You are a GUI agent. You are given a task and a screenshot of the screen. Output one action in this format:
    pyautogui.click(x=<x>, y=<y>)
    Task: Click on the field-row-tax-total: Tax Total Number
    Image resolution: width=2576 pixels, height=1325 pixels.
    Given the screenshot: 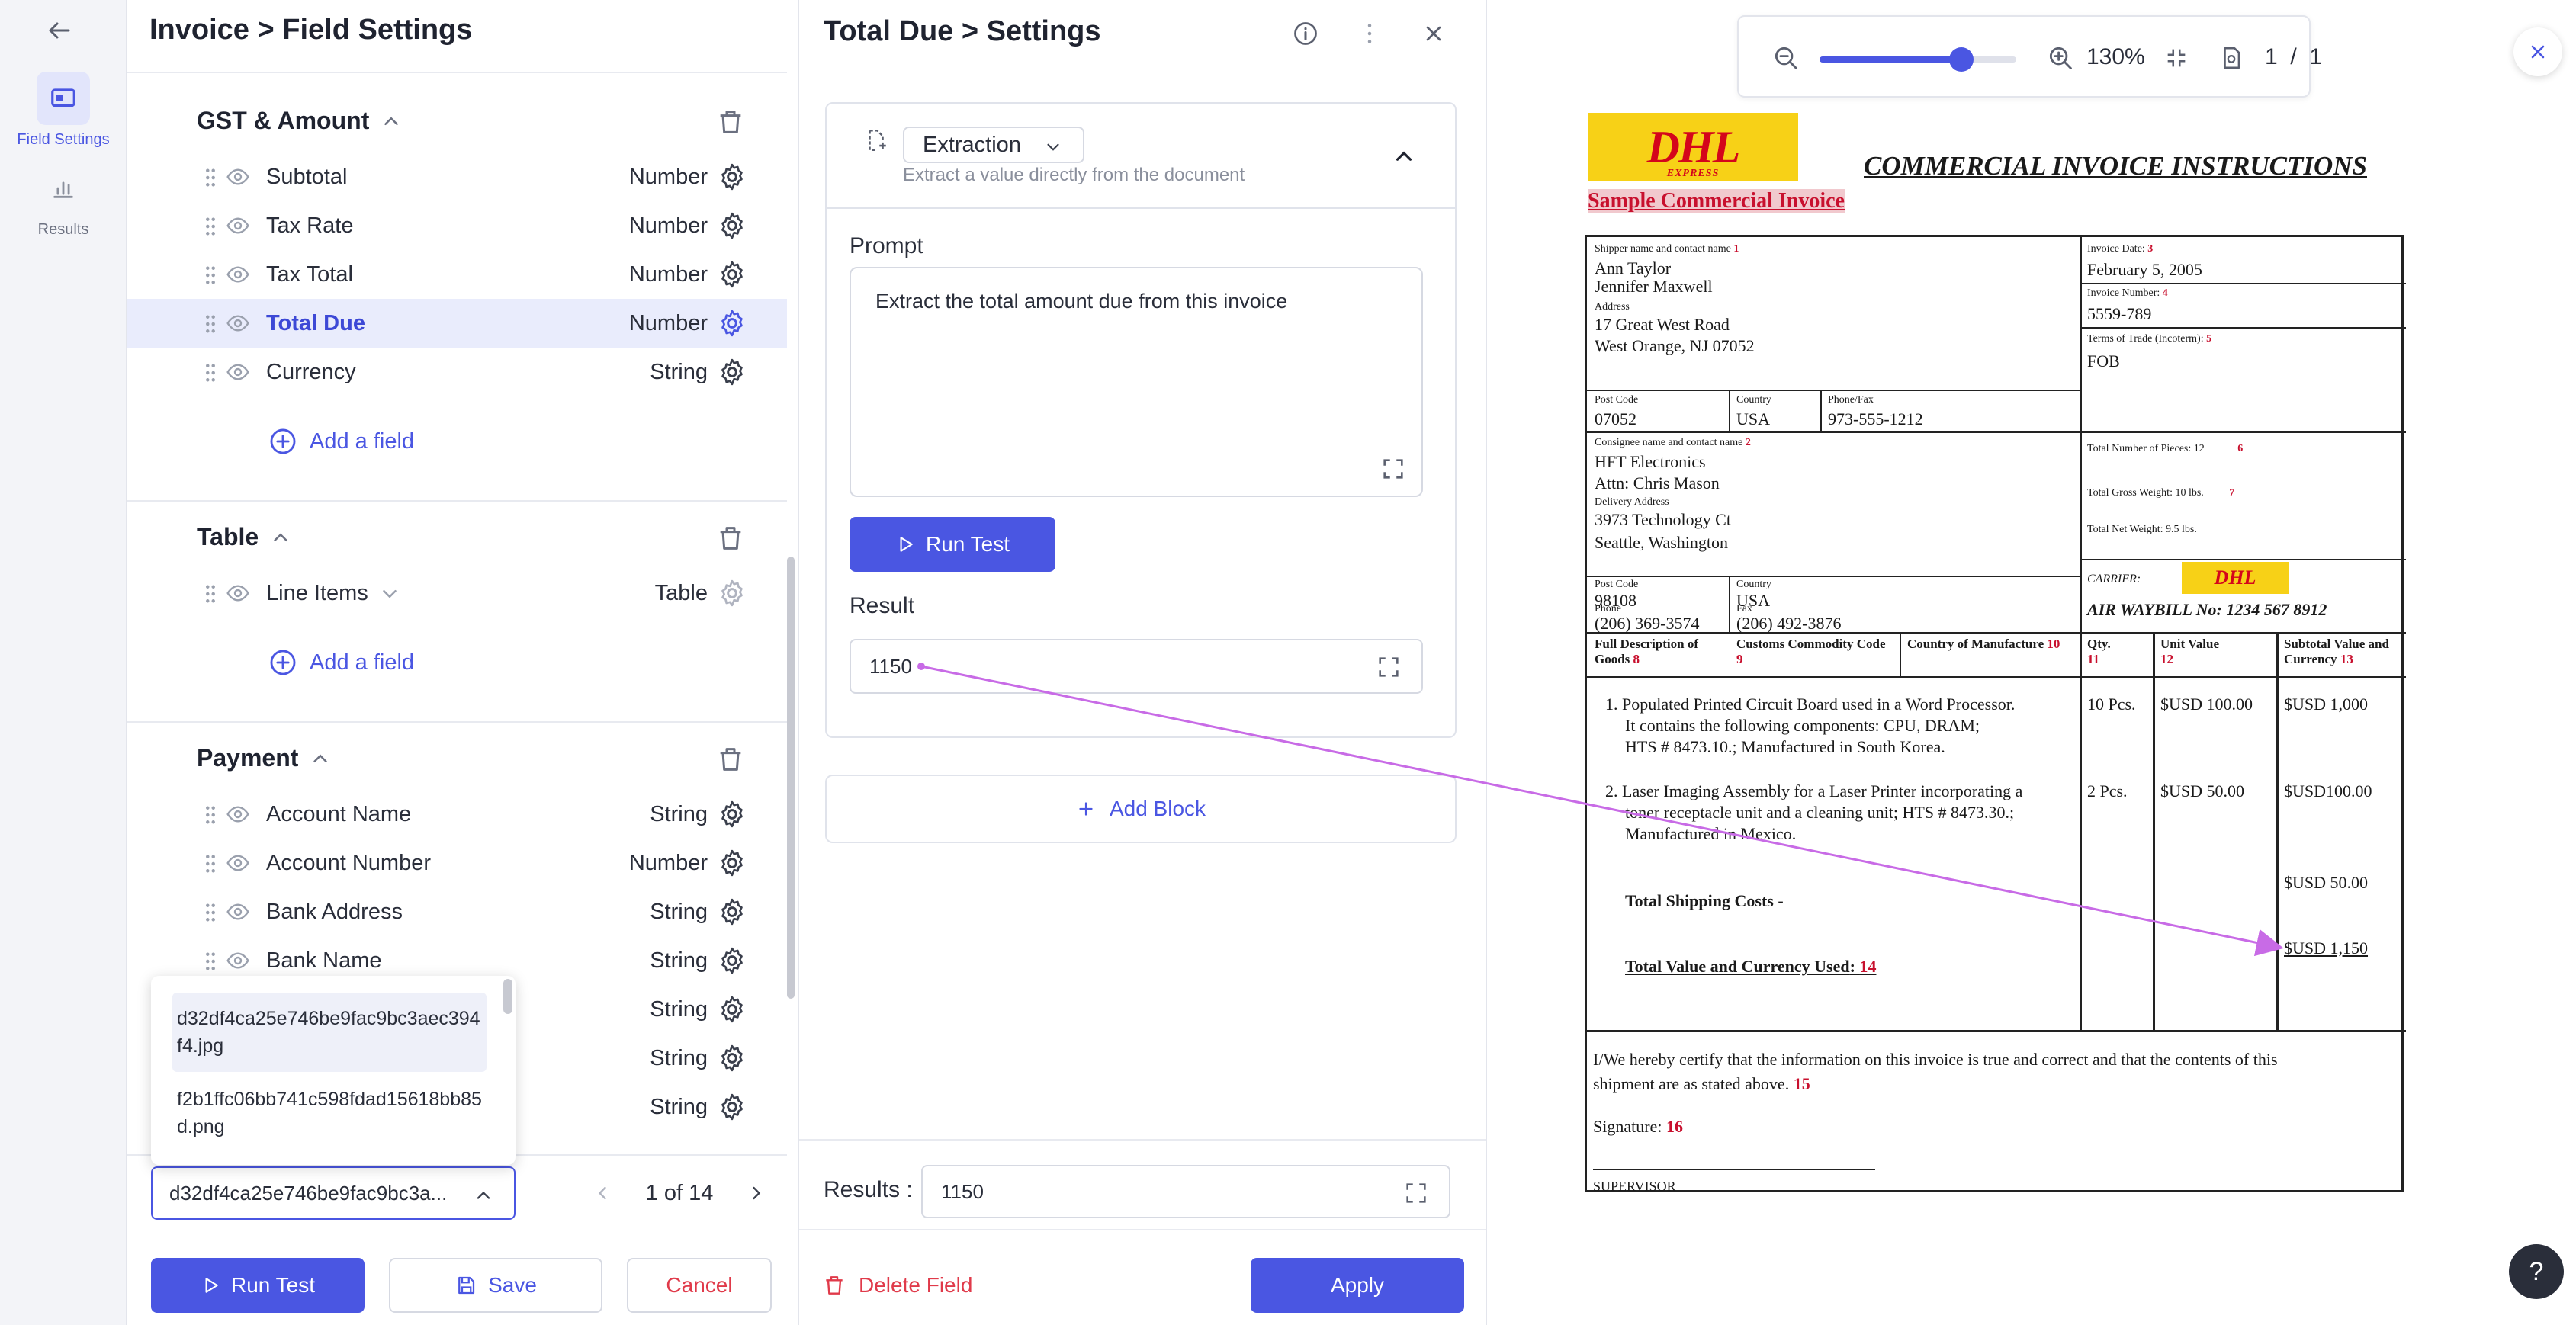 What is the action you would take?
    pyautogui.click(x=457, y=274)
    